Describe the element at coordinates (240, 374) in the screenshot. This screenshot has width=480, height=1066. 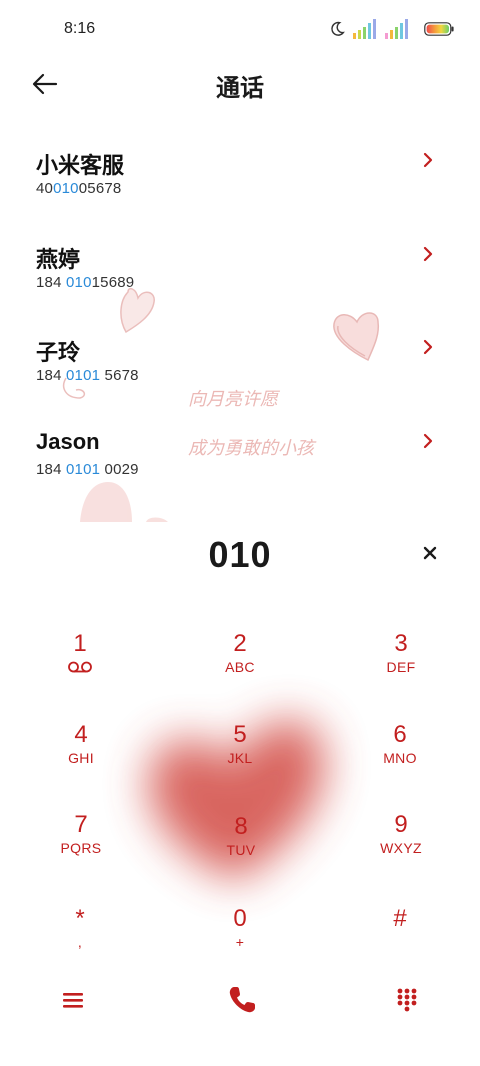
I see `list-item: 子玲 184 0101 5678` at that location.